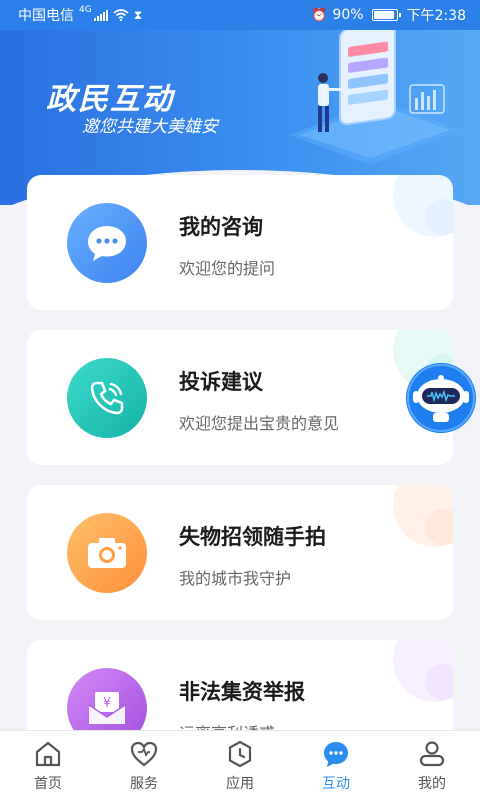  I want to click on robot-assistant-icon, so click(441, 398).